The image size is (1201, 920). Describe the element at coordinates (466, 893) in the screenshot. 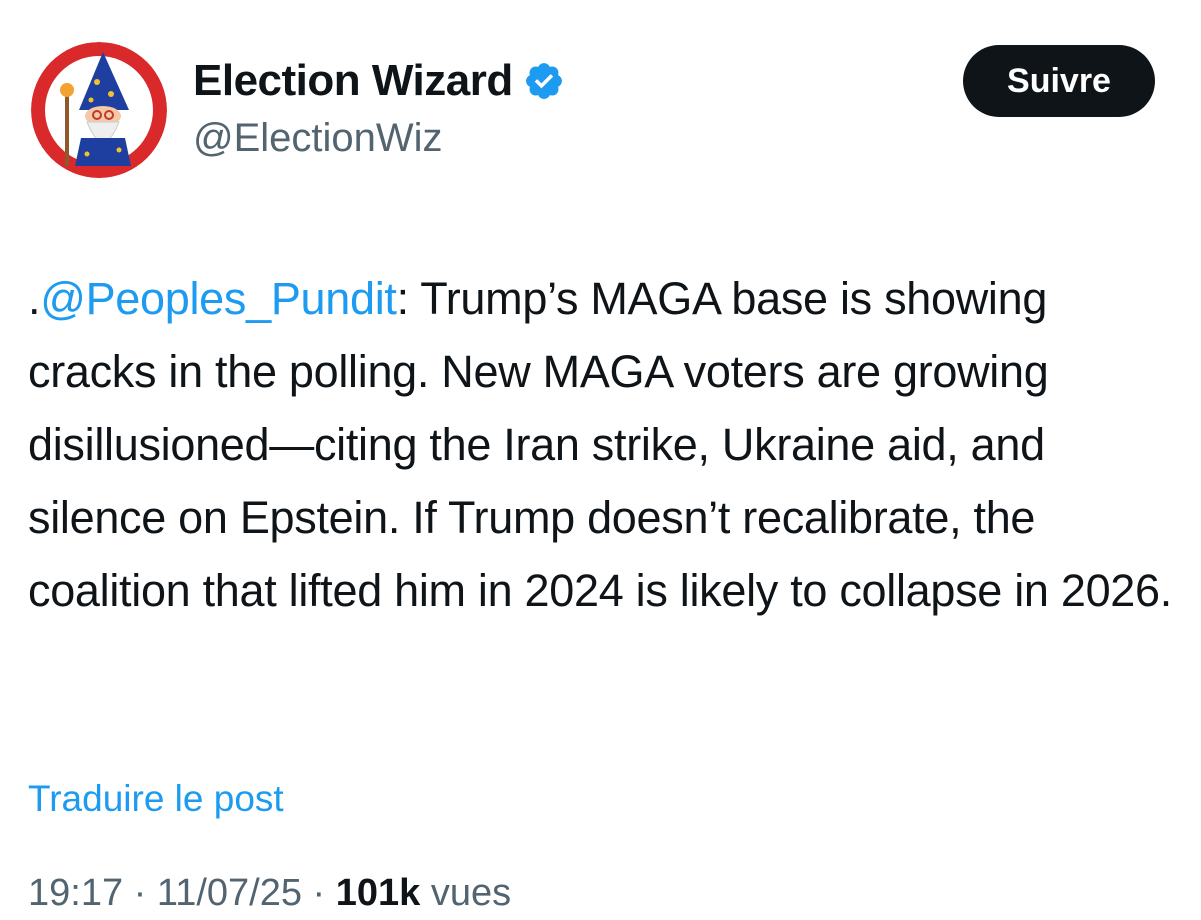

I see `views-label: vues` at that location.